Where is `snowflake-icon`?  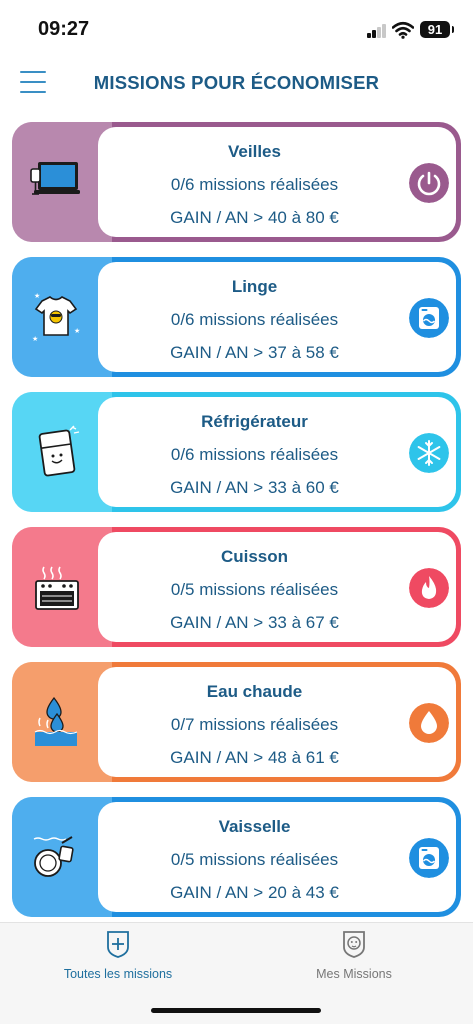
snowflake-icon is located at coordinates (429, 453).